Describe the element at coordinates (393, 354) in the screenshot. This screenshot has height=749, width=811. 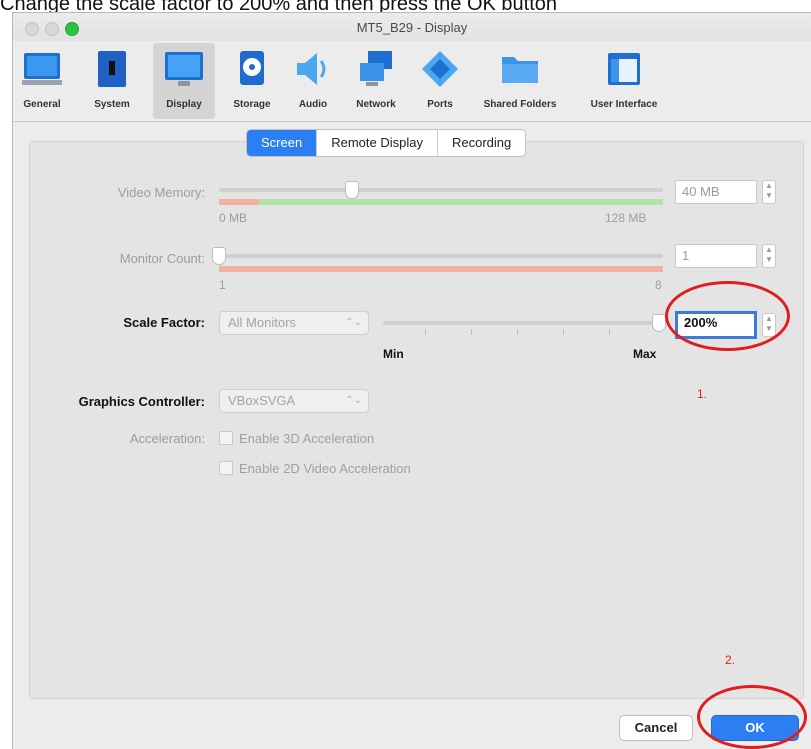
I see `scale-factor-min-label: Min` at that location.